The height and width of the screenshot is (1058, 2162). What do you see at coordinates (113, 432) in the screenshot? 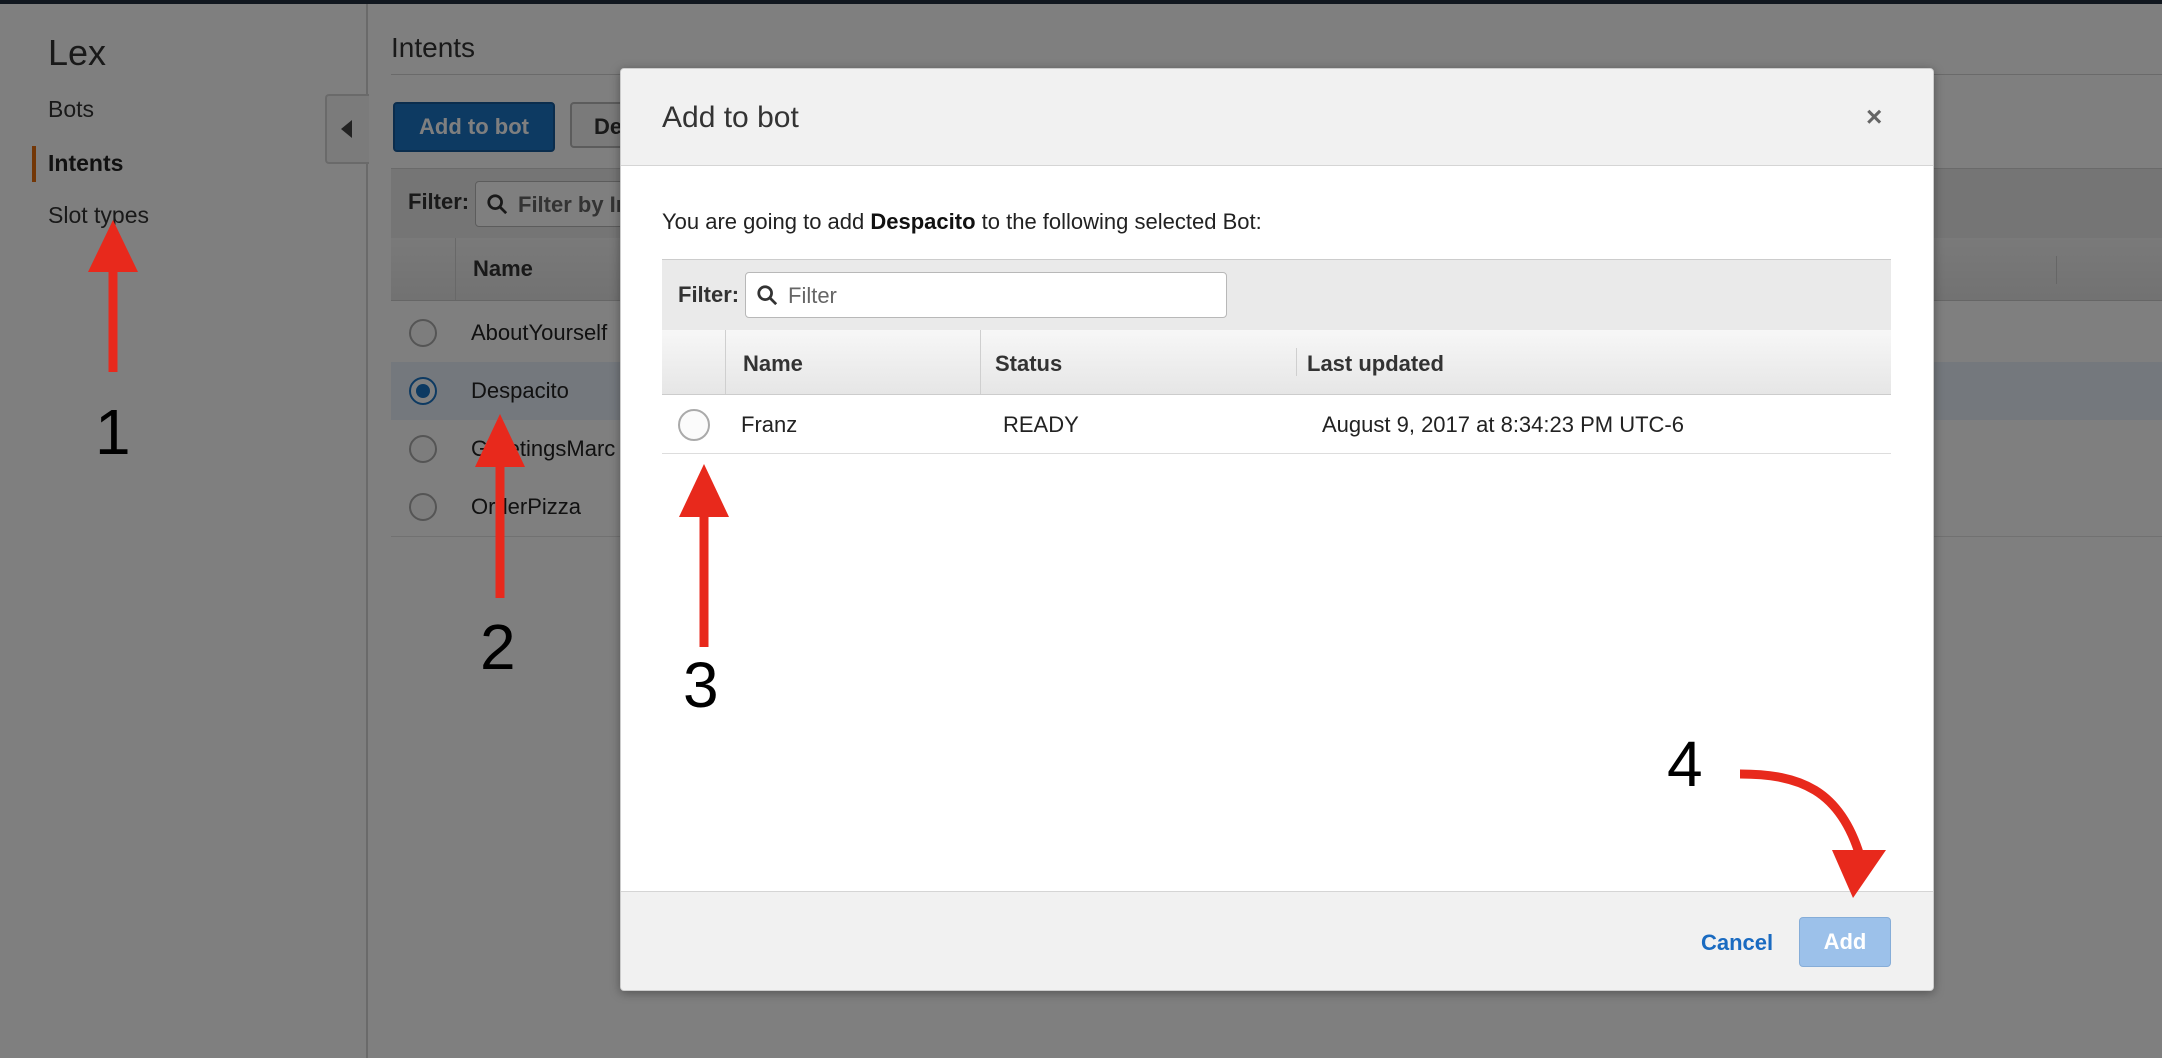
I see `step-number-1: 1` at bounding box center [113, 432].